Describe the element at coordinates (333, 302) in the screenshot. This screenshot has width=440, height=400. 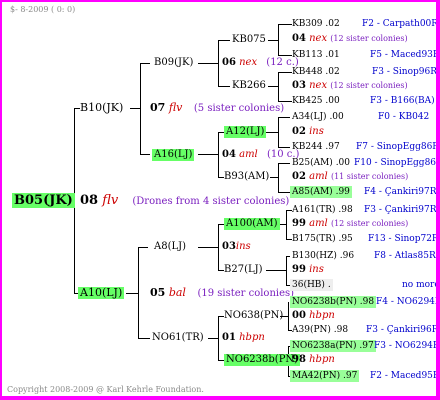
I see `leaf-no6238b: NO6238b(PN) .98` at that location.